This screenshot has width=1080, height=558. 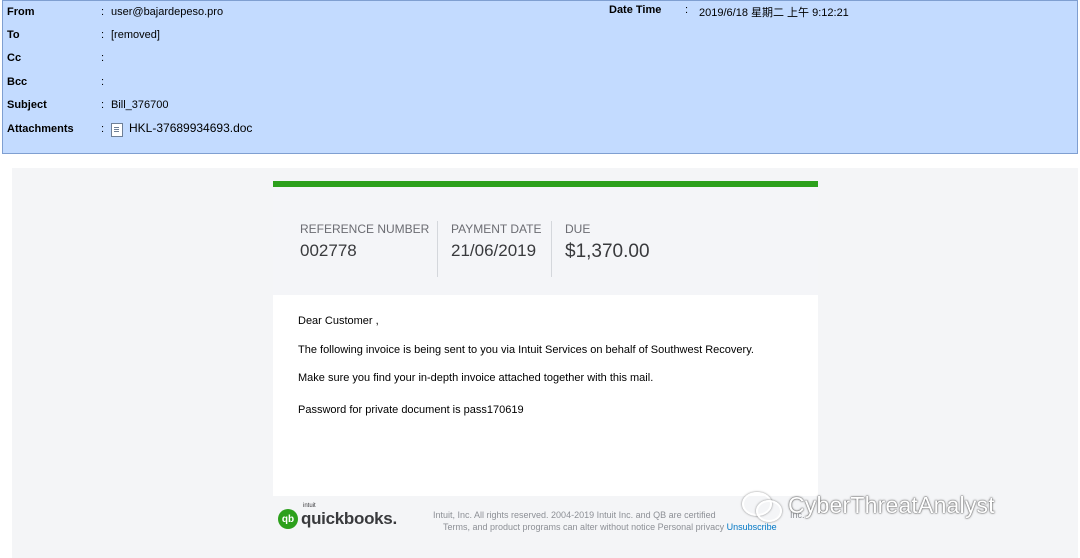 What do you see at coordinates (769, 511) in the screenshot?
I see `wechat-bubble-small` at bounding box center [769, 511].